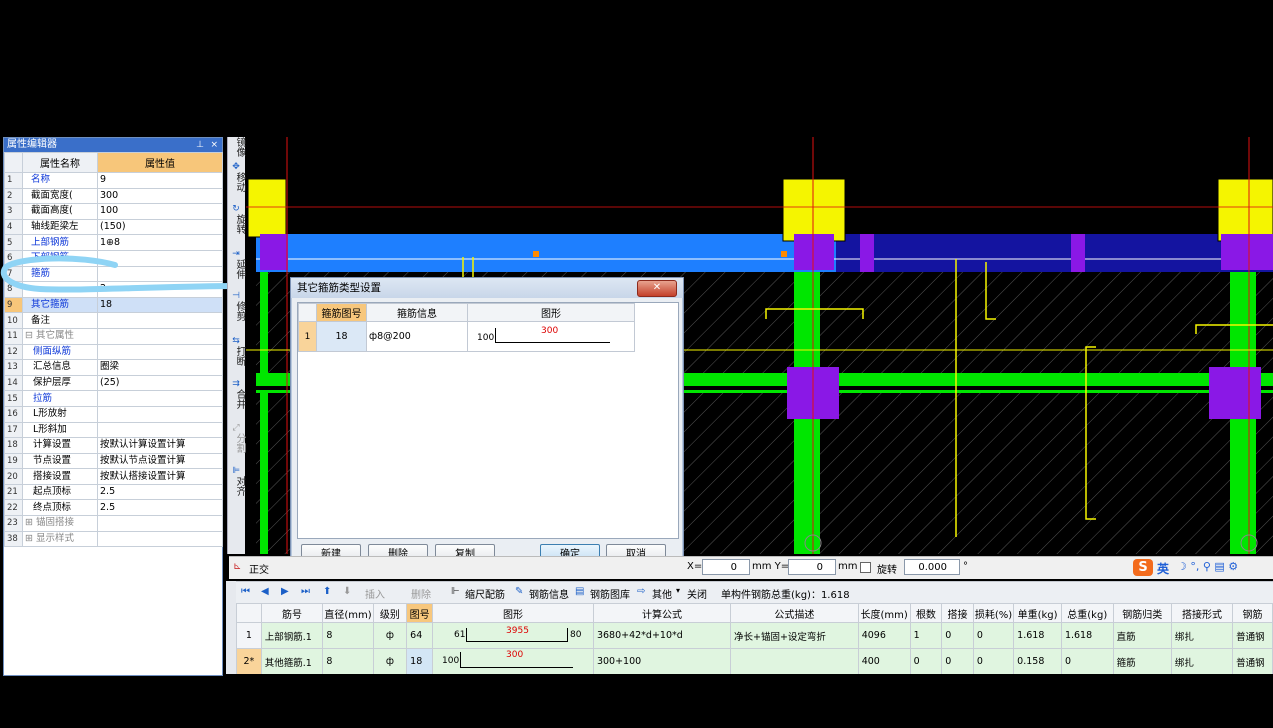 This screenshot has width=1273, height=728. Describe the element at coordinates (455, 591) in the screenshot. I see `scale-config-icon: ⊩` at that location.